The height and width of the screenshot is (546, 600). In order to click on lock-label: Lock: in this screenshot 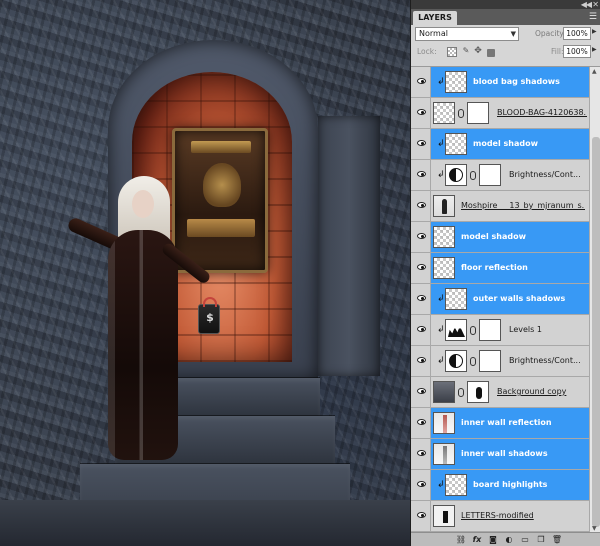, I will do `click(427, 51)`.